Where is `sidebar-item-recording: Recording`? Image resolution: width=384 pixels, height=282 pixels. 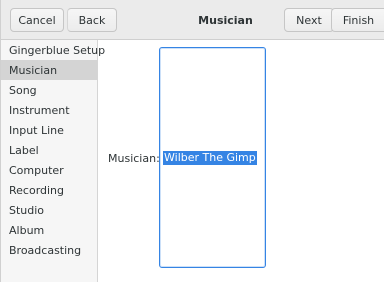 sidebar-item-recording: Recording is located at coordinates (49, 190).